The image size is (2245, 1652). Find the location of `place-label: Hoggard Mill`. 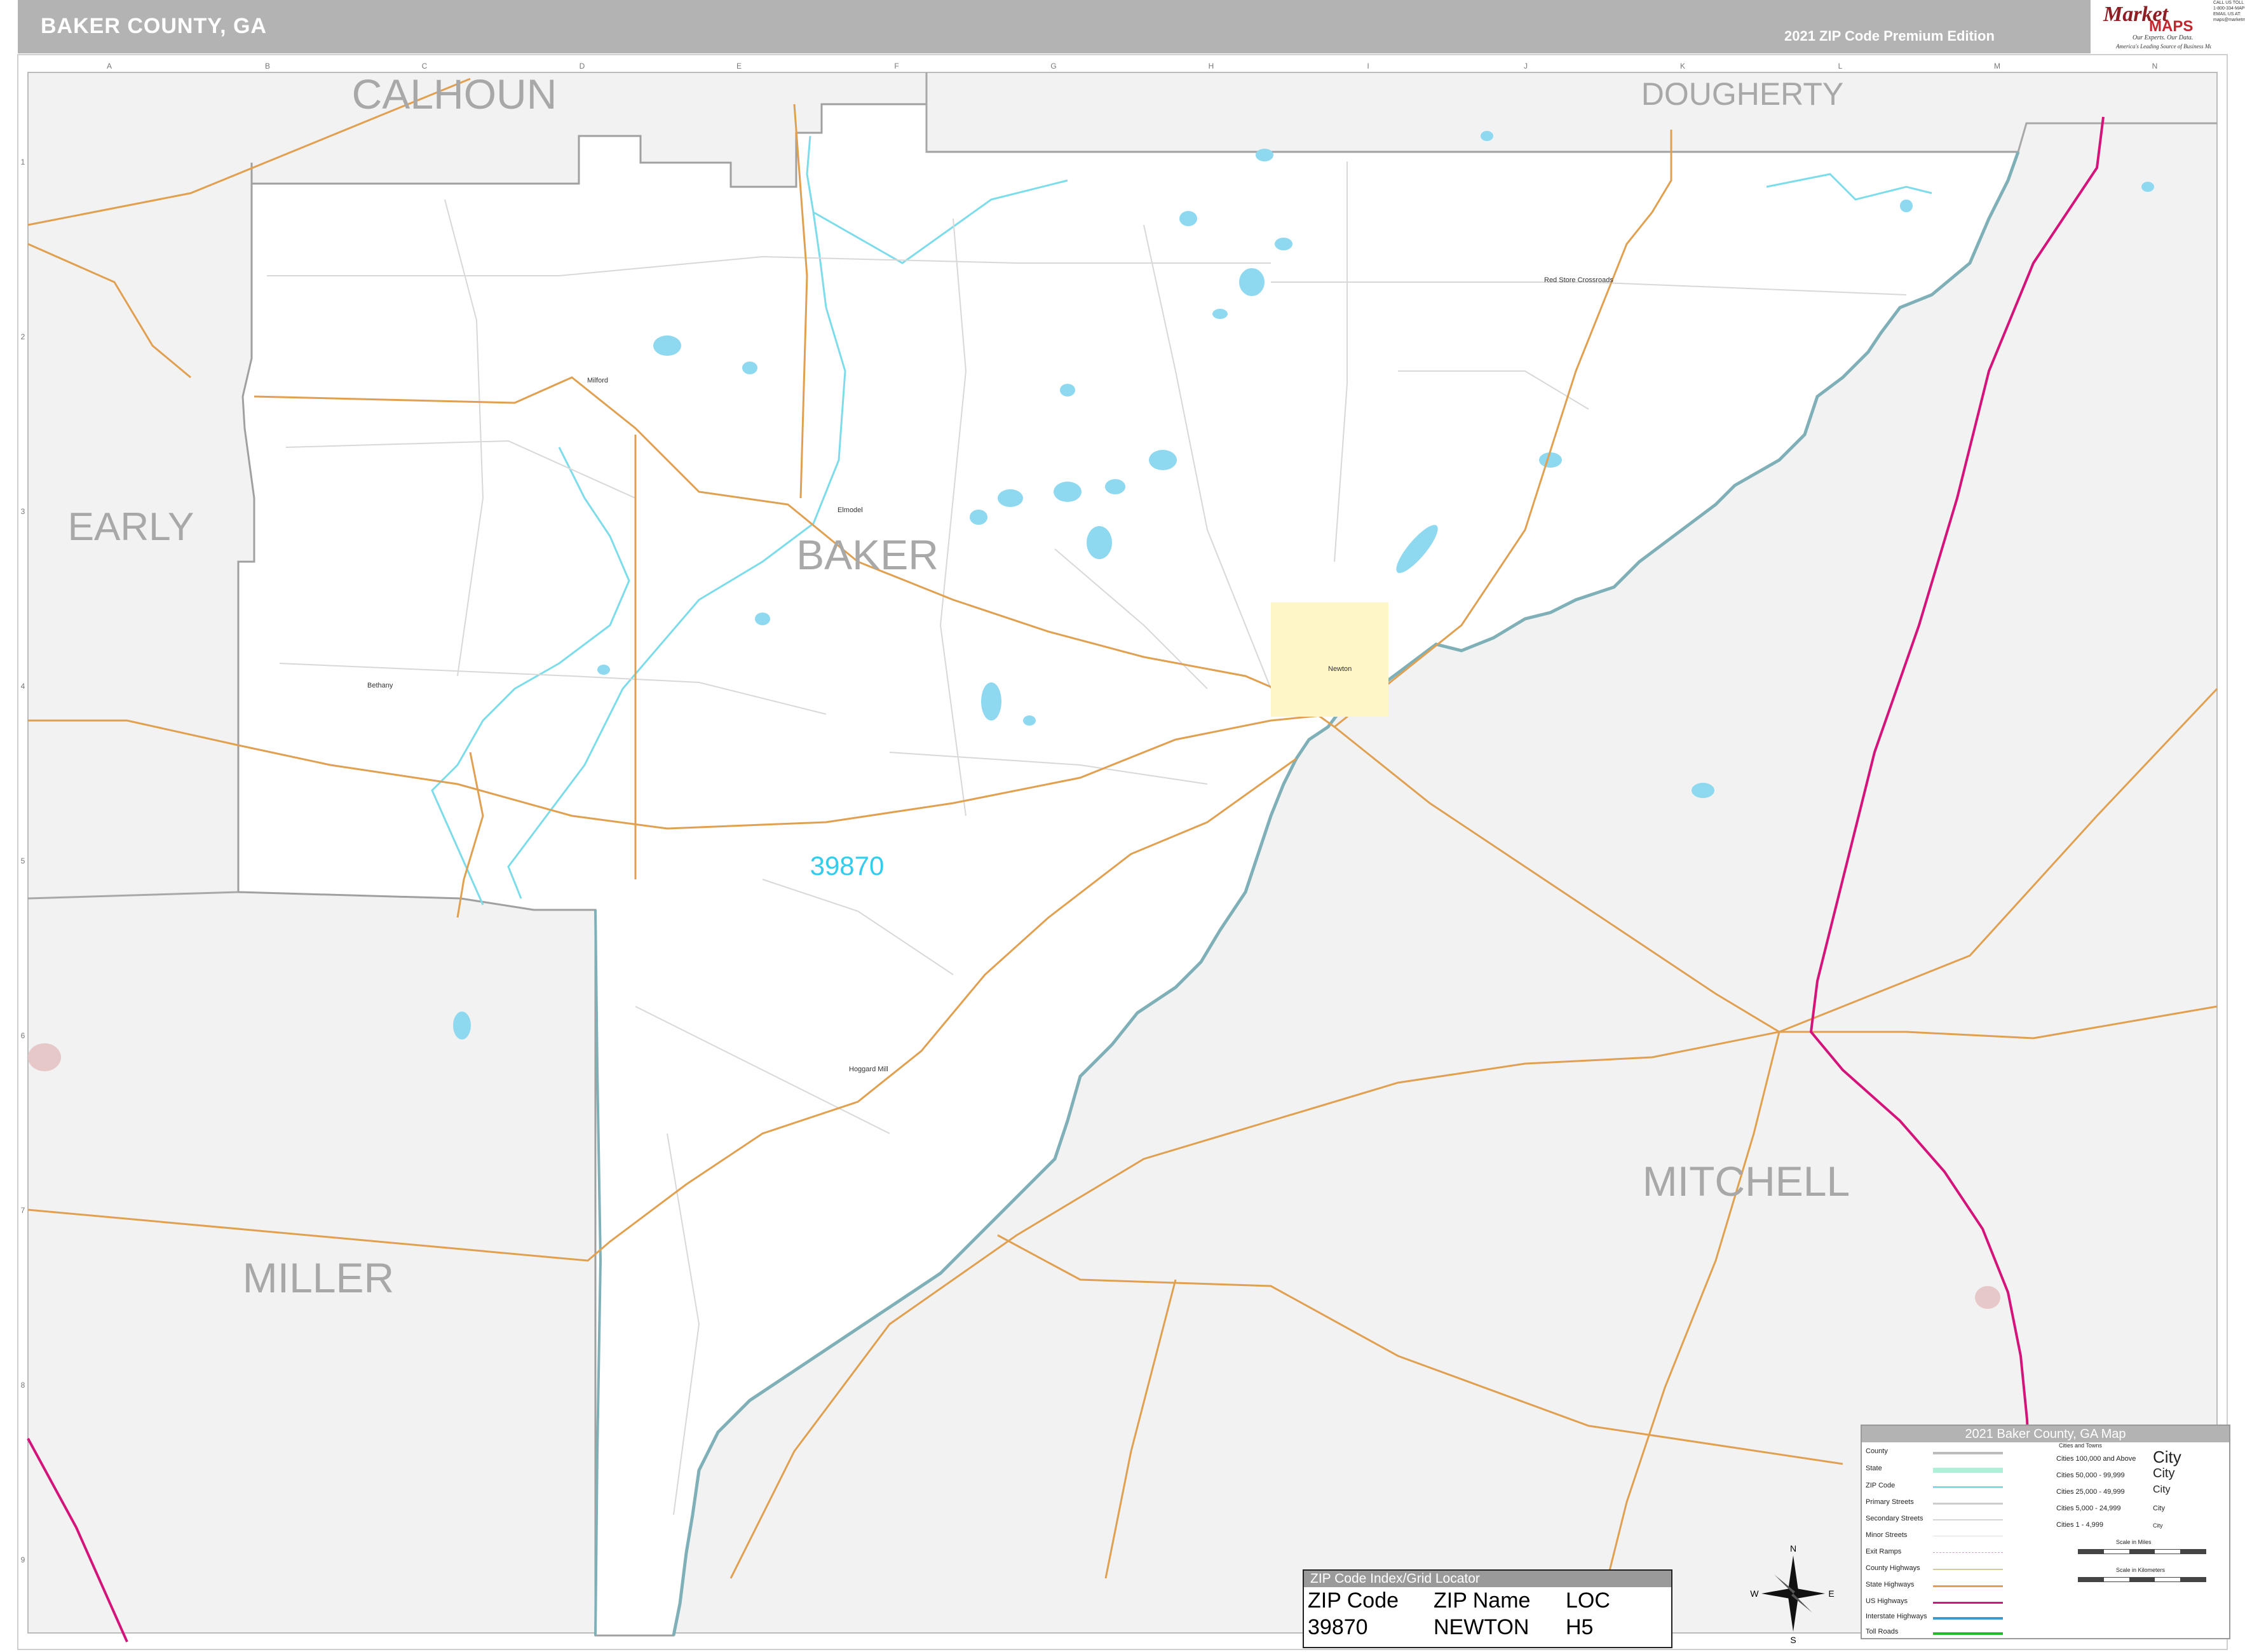

place-label: Hoggard Mill is located at coordinates (868, 1069).